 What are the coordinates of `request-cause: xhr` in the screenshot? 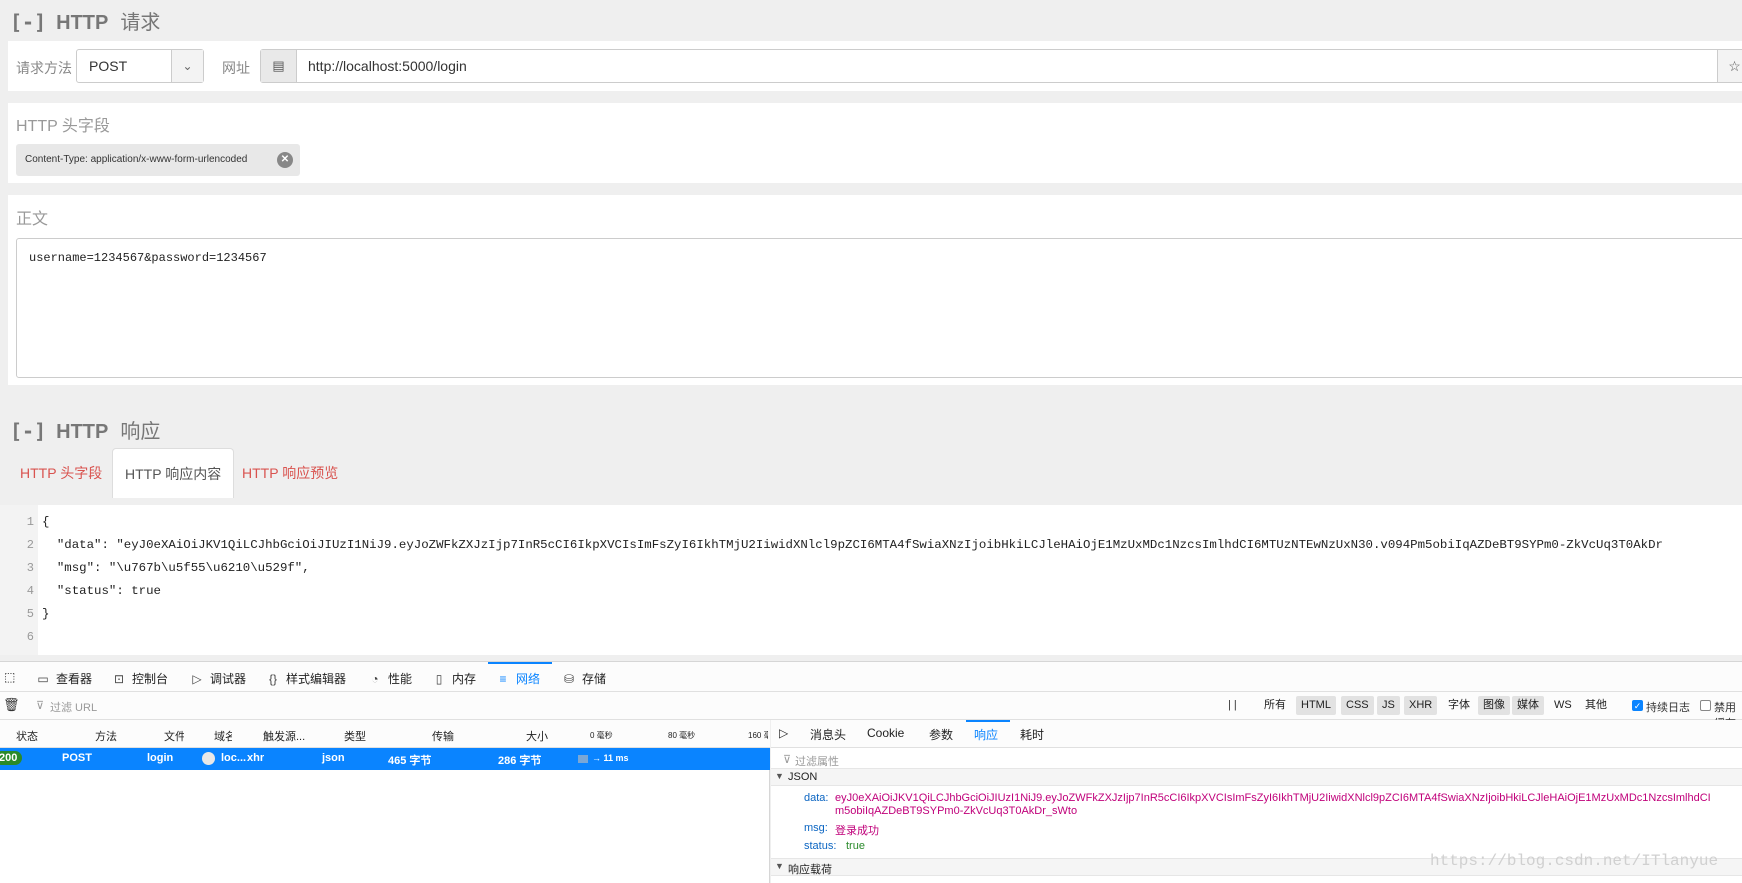 It's located at (256, 758).